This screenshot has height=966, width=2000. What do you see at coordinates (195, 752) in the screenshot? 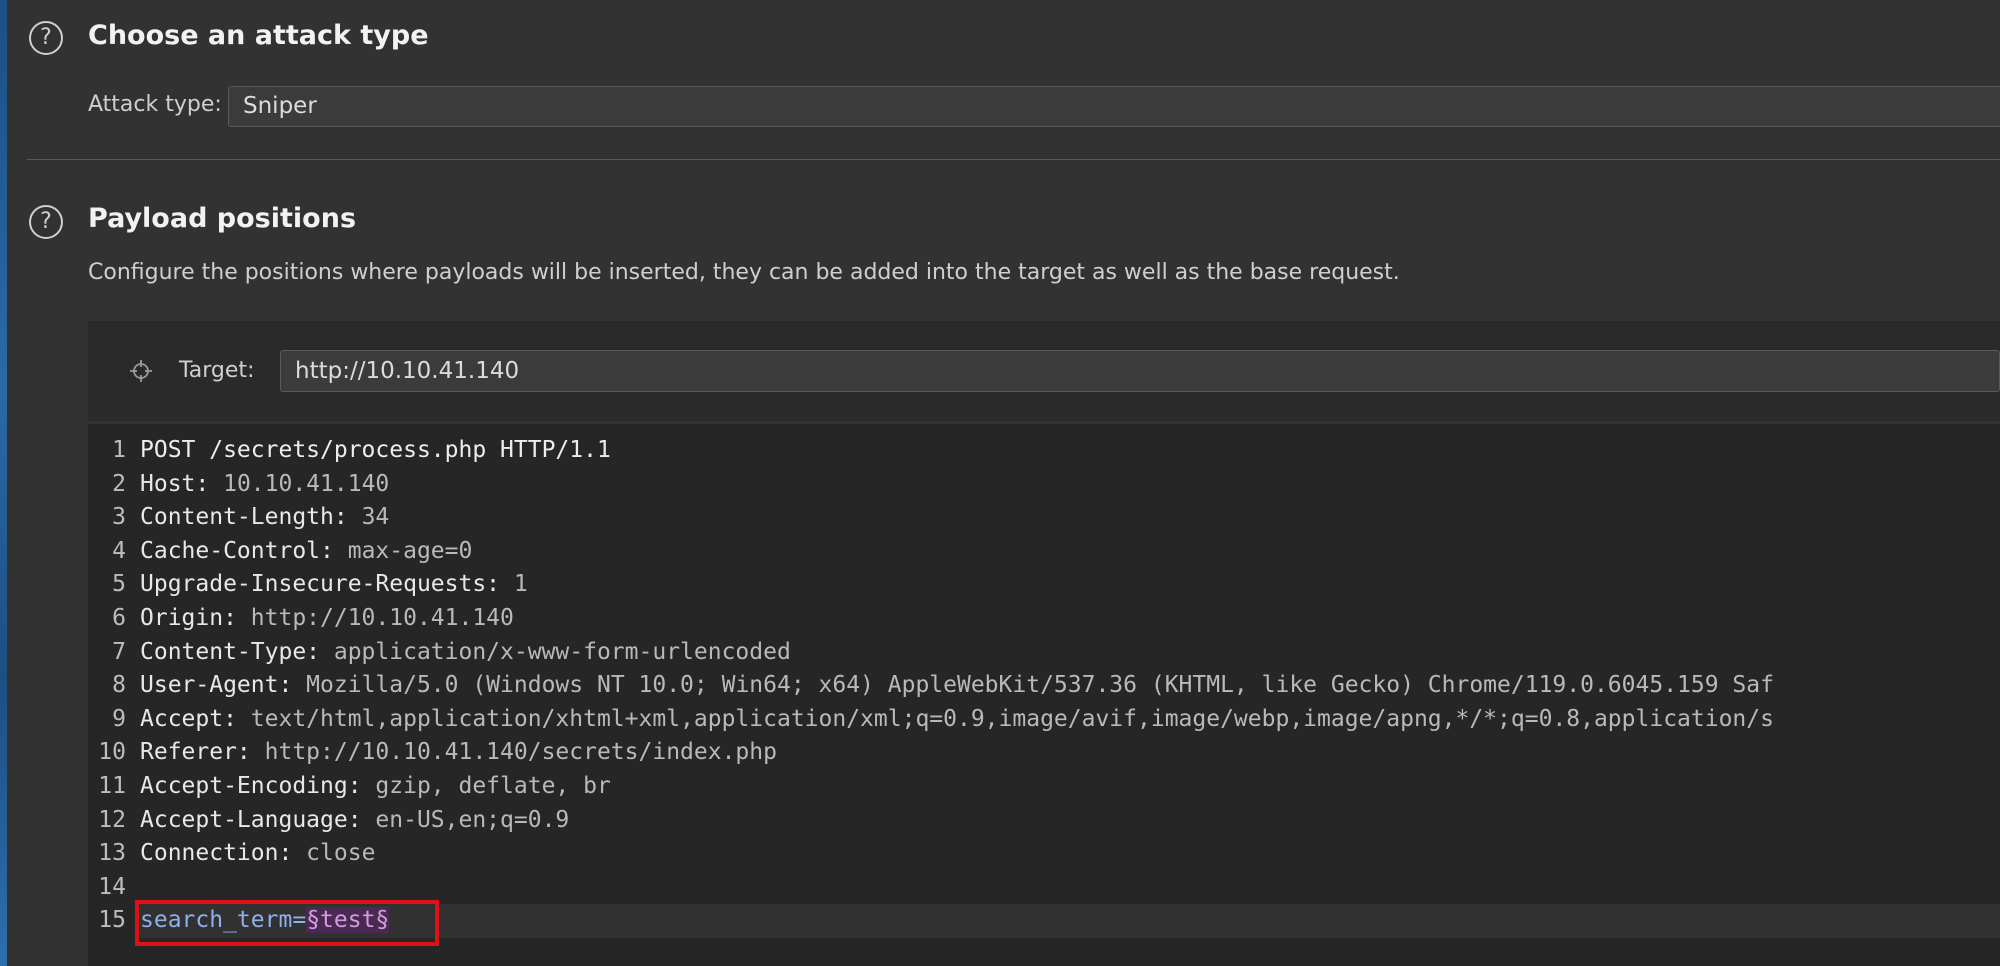
I see `header-name: Referer:` at bounding box center [195, 752].